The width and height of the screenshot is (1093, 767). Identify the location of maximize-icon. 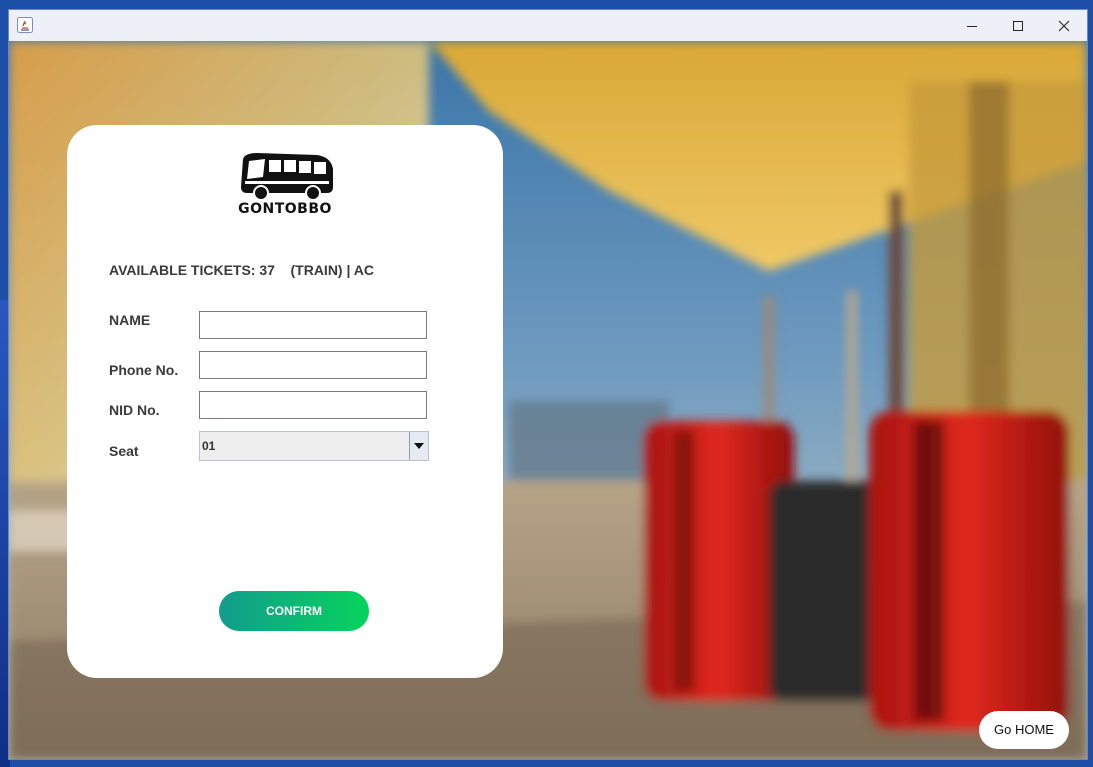
(1018, 25).